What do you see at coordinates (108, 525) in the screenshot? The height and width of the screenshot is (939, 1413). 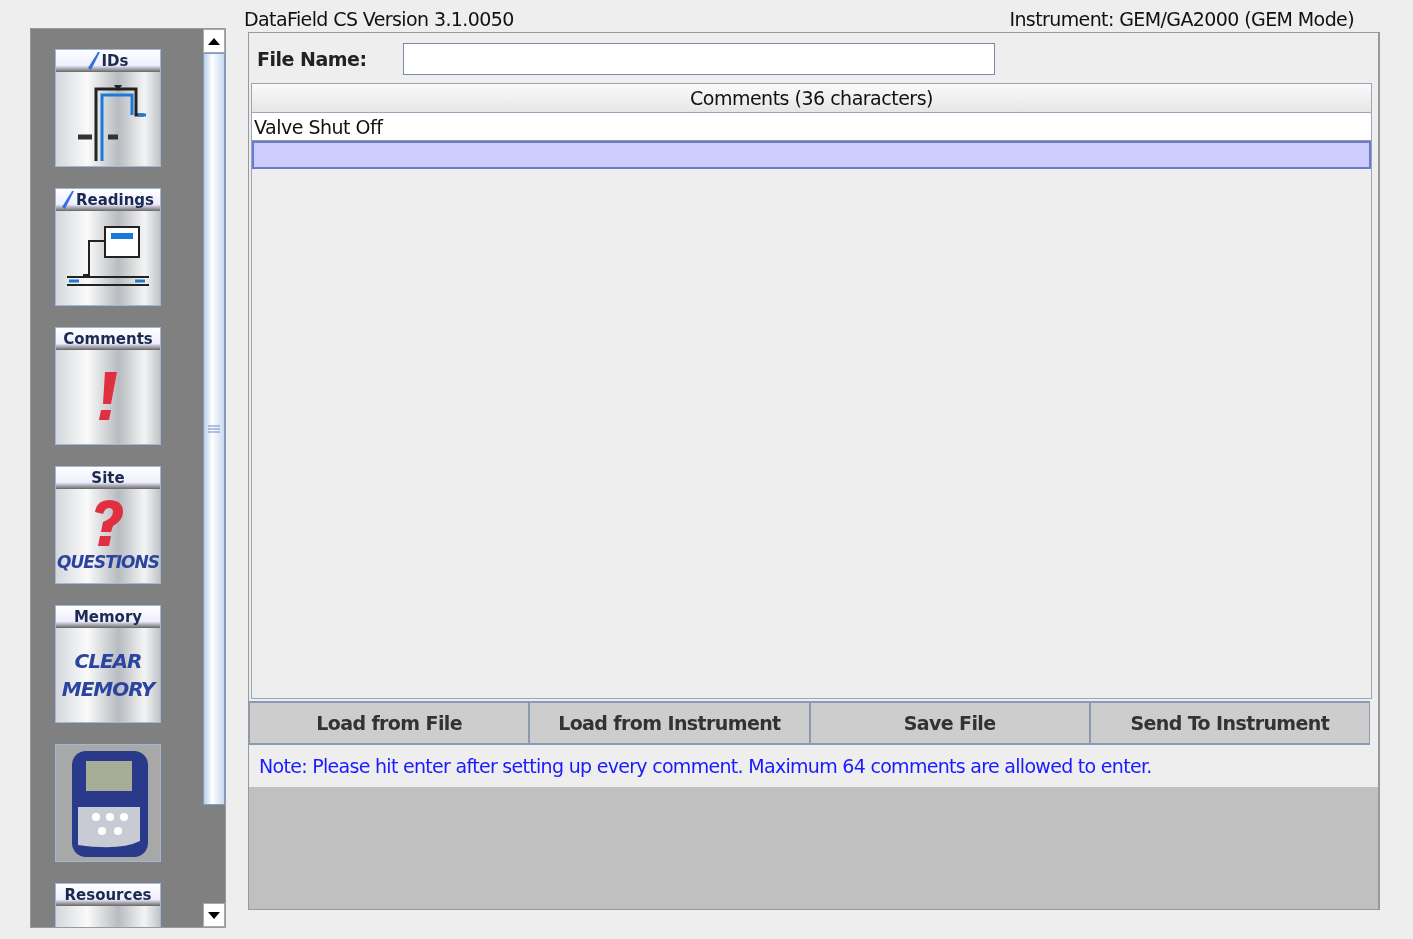 I see `nav-tile: Site QUESTIONS` at bounding box center [108, 525].